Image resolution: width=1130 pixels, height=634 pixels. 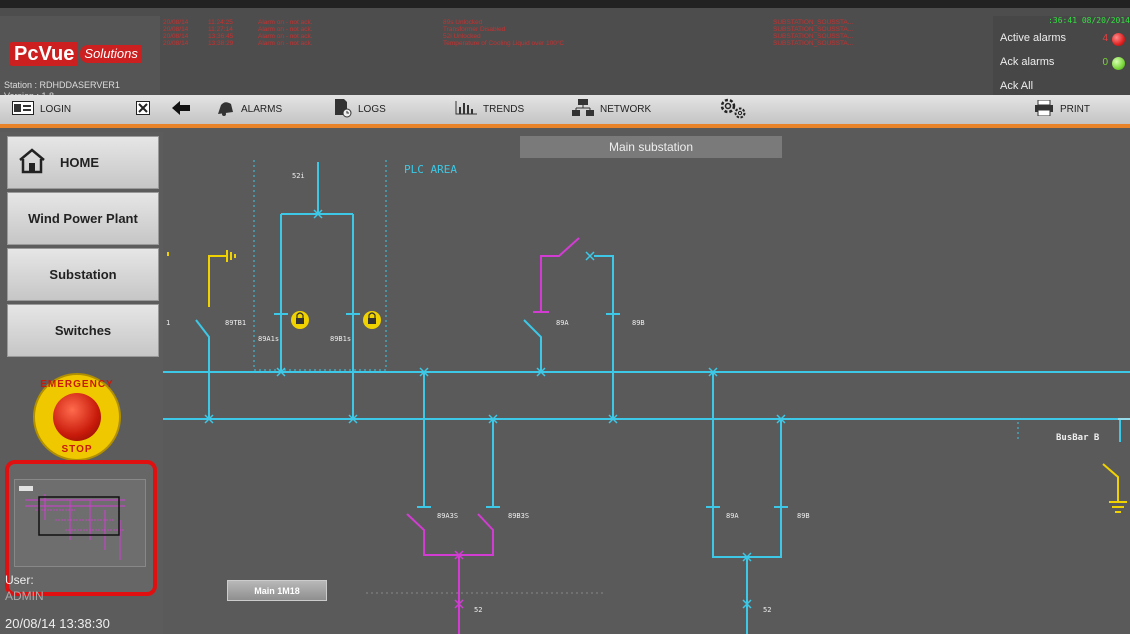 What do you see at coordinates (343, 109) in the screenshot?
I see `log-document-icon` at bounding box center [343, 109].